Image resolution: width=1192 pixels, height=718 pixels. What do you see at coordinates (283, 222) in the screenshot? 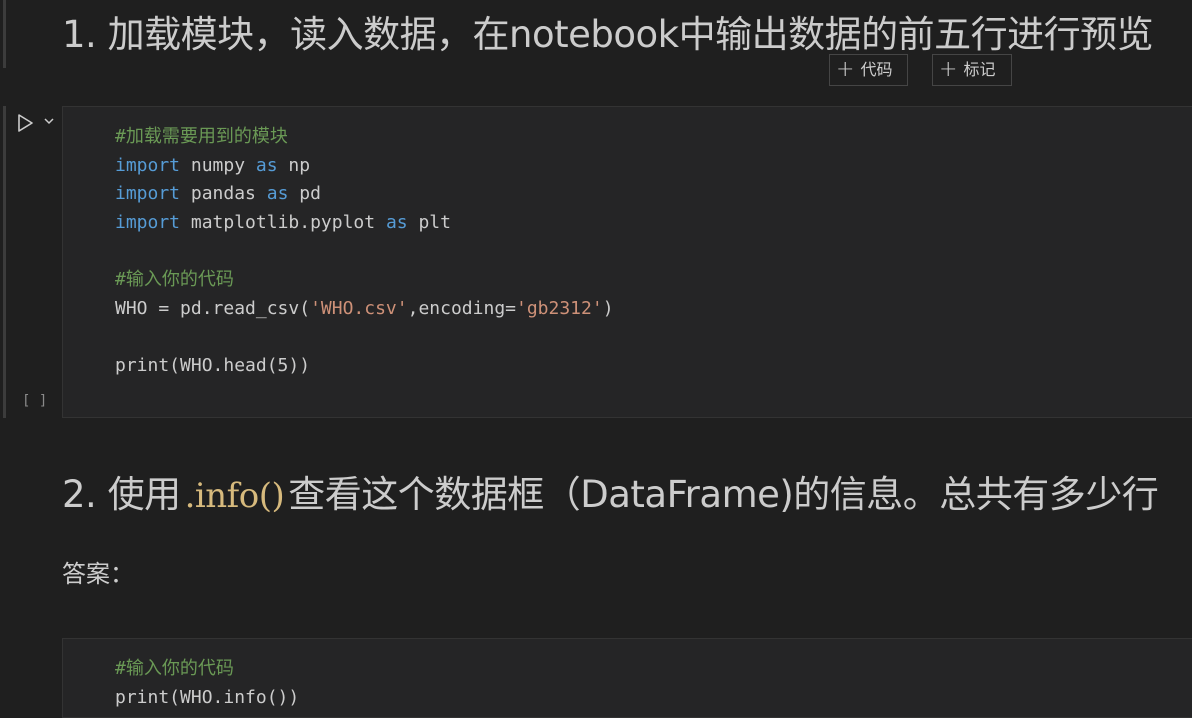
I see `code-token: matplotlib.pyplot` at bounding box center [283, 222].